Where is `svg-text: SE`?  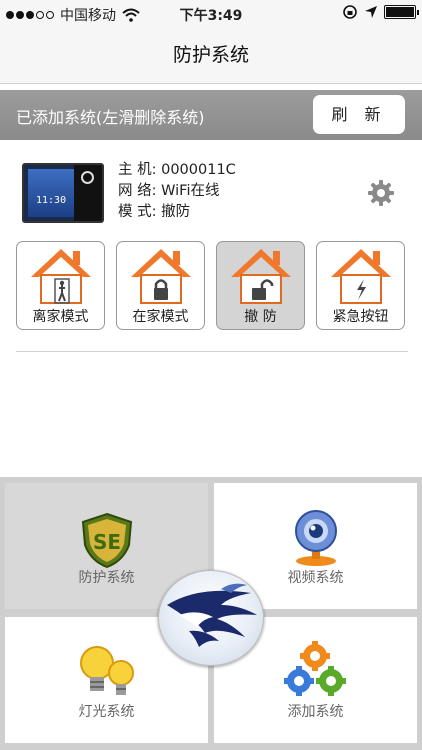
svg-text: SE is located at coordinates (107, 542).